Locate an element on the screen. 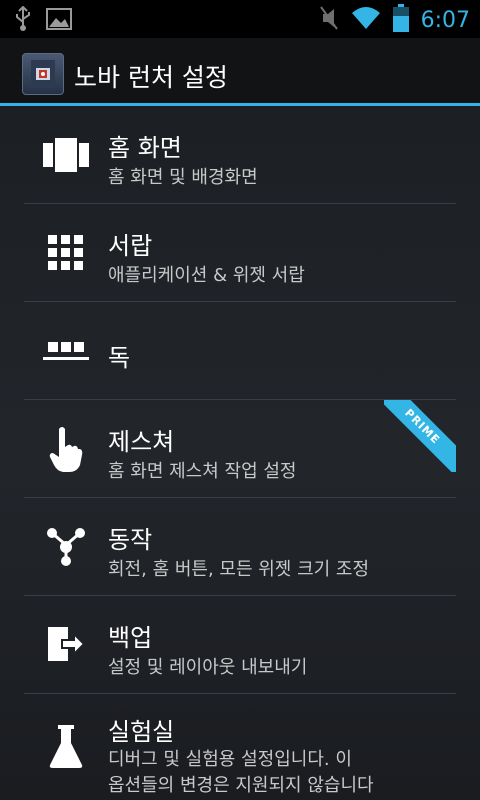 This screenshot has height=800, width=480. setting-subtitle-line1: 디버그 및 실험용 설정입니다. 이 is located at coordinates (230, 759).